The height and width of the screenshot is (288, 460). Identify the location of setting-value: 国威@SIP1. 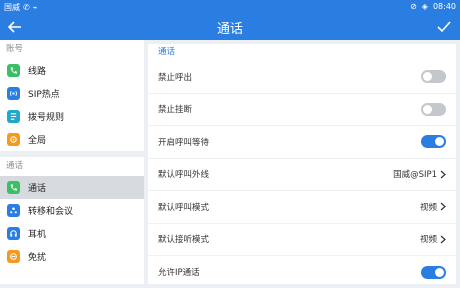
(415, 175).